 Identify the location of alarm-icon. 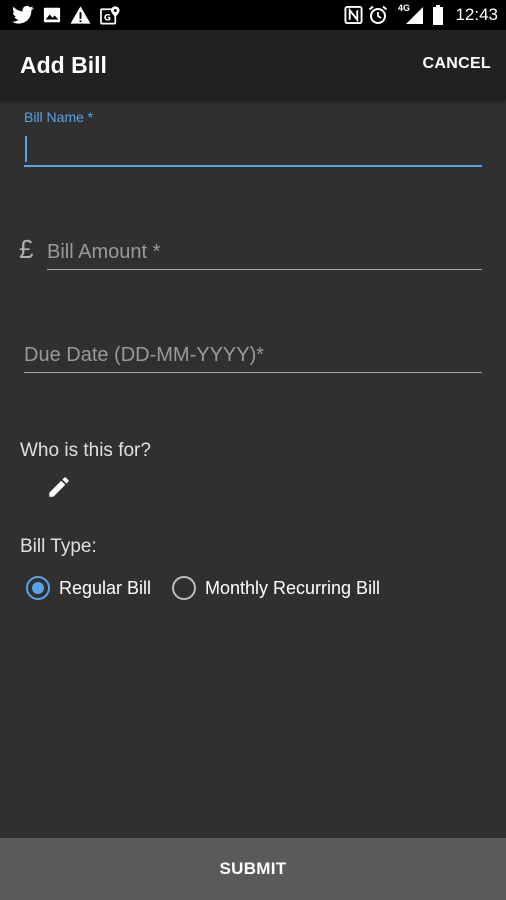
(378, 14).